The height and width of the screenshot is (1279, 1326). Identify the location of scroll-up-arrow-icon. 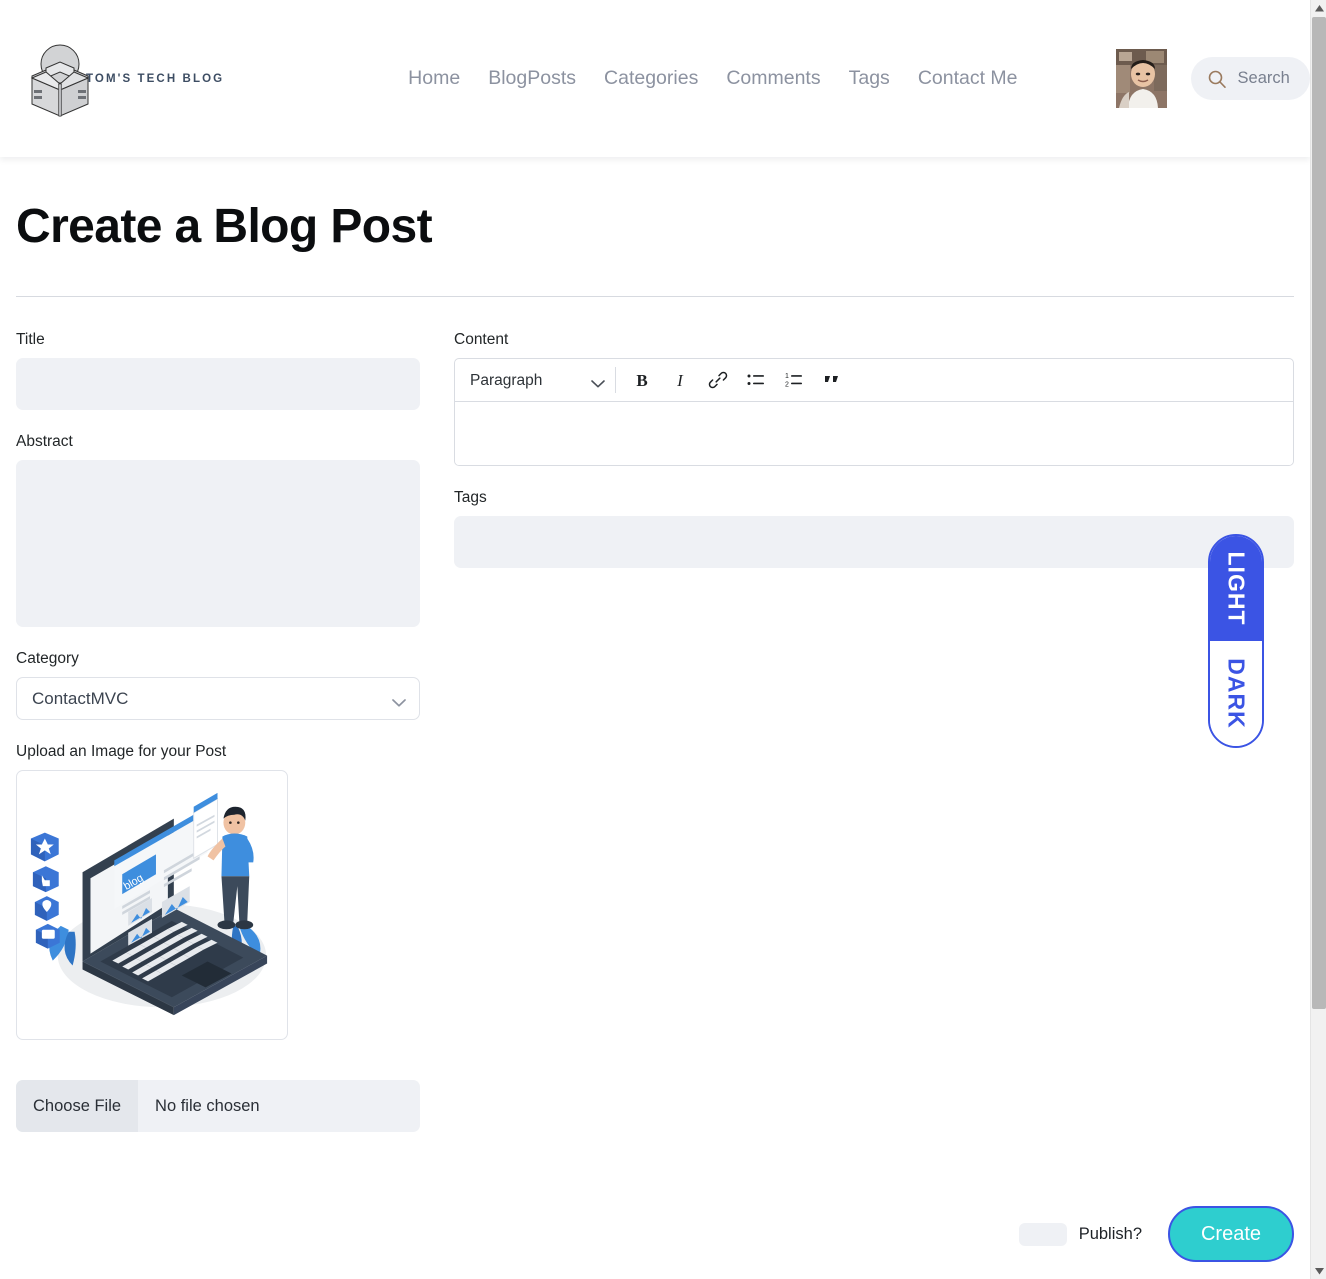
(1318, 8).